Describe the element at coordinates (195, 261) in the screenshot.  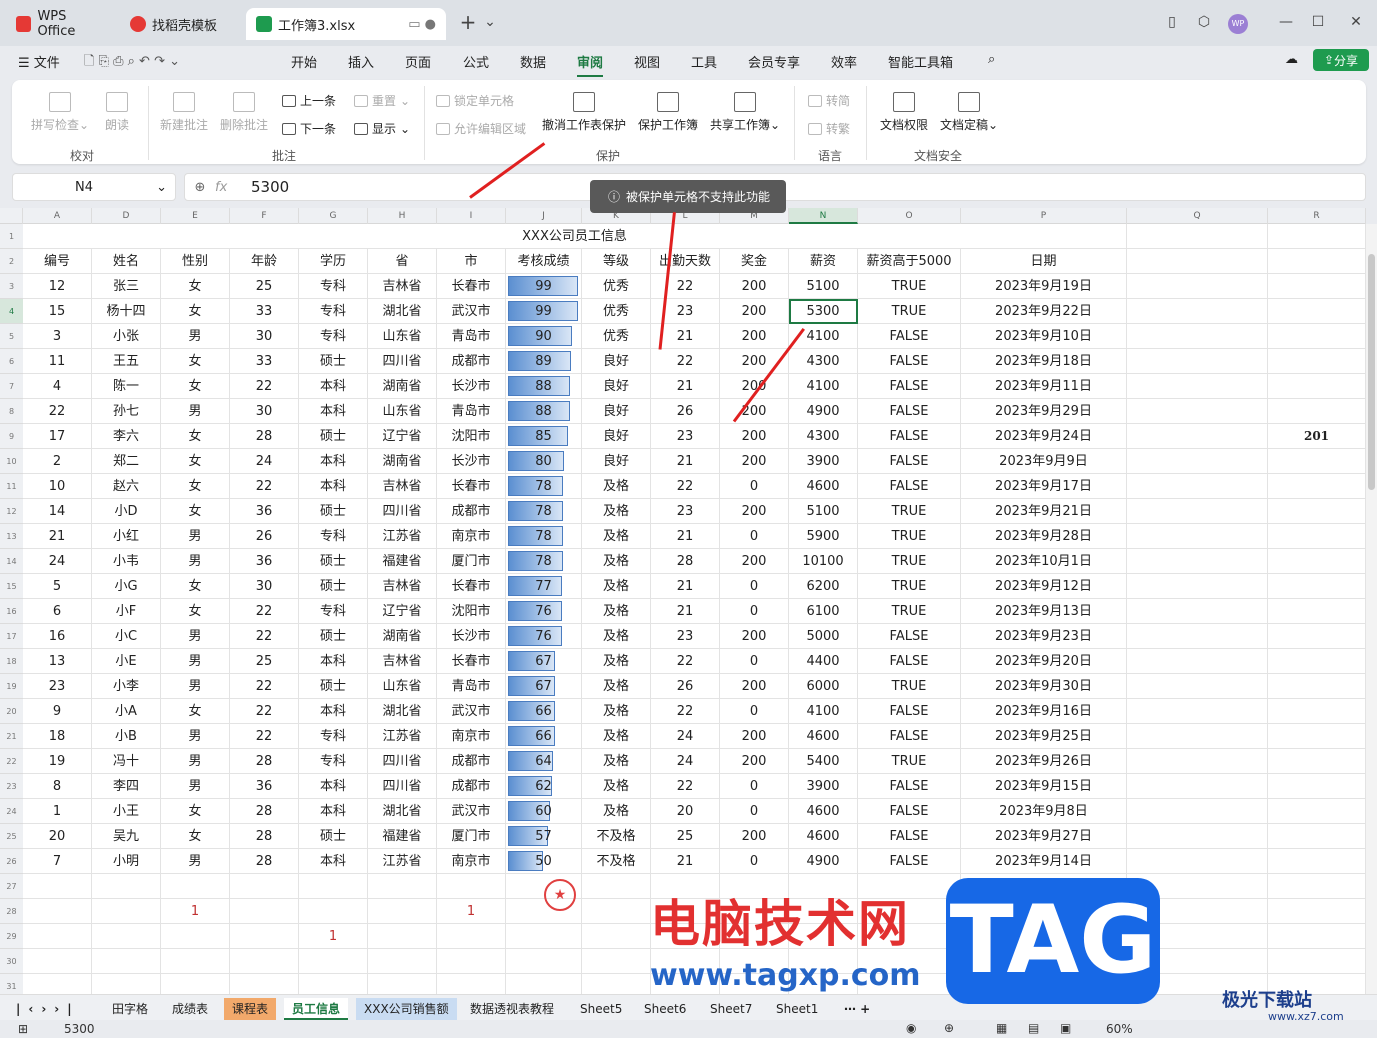
I see `header-cell: 性别` at that location.